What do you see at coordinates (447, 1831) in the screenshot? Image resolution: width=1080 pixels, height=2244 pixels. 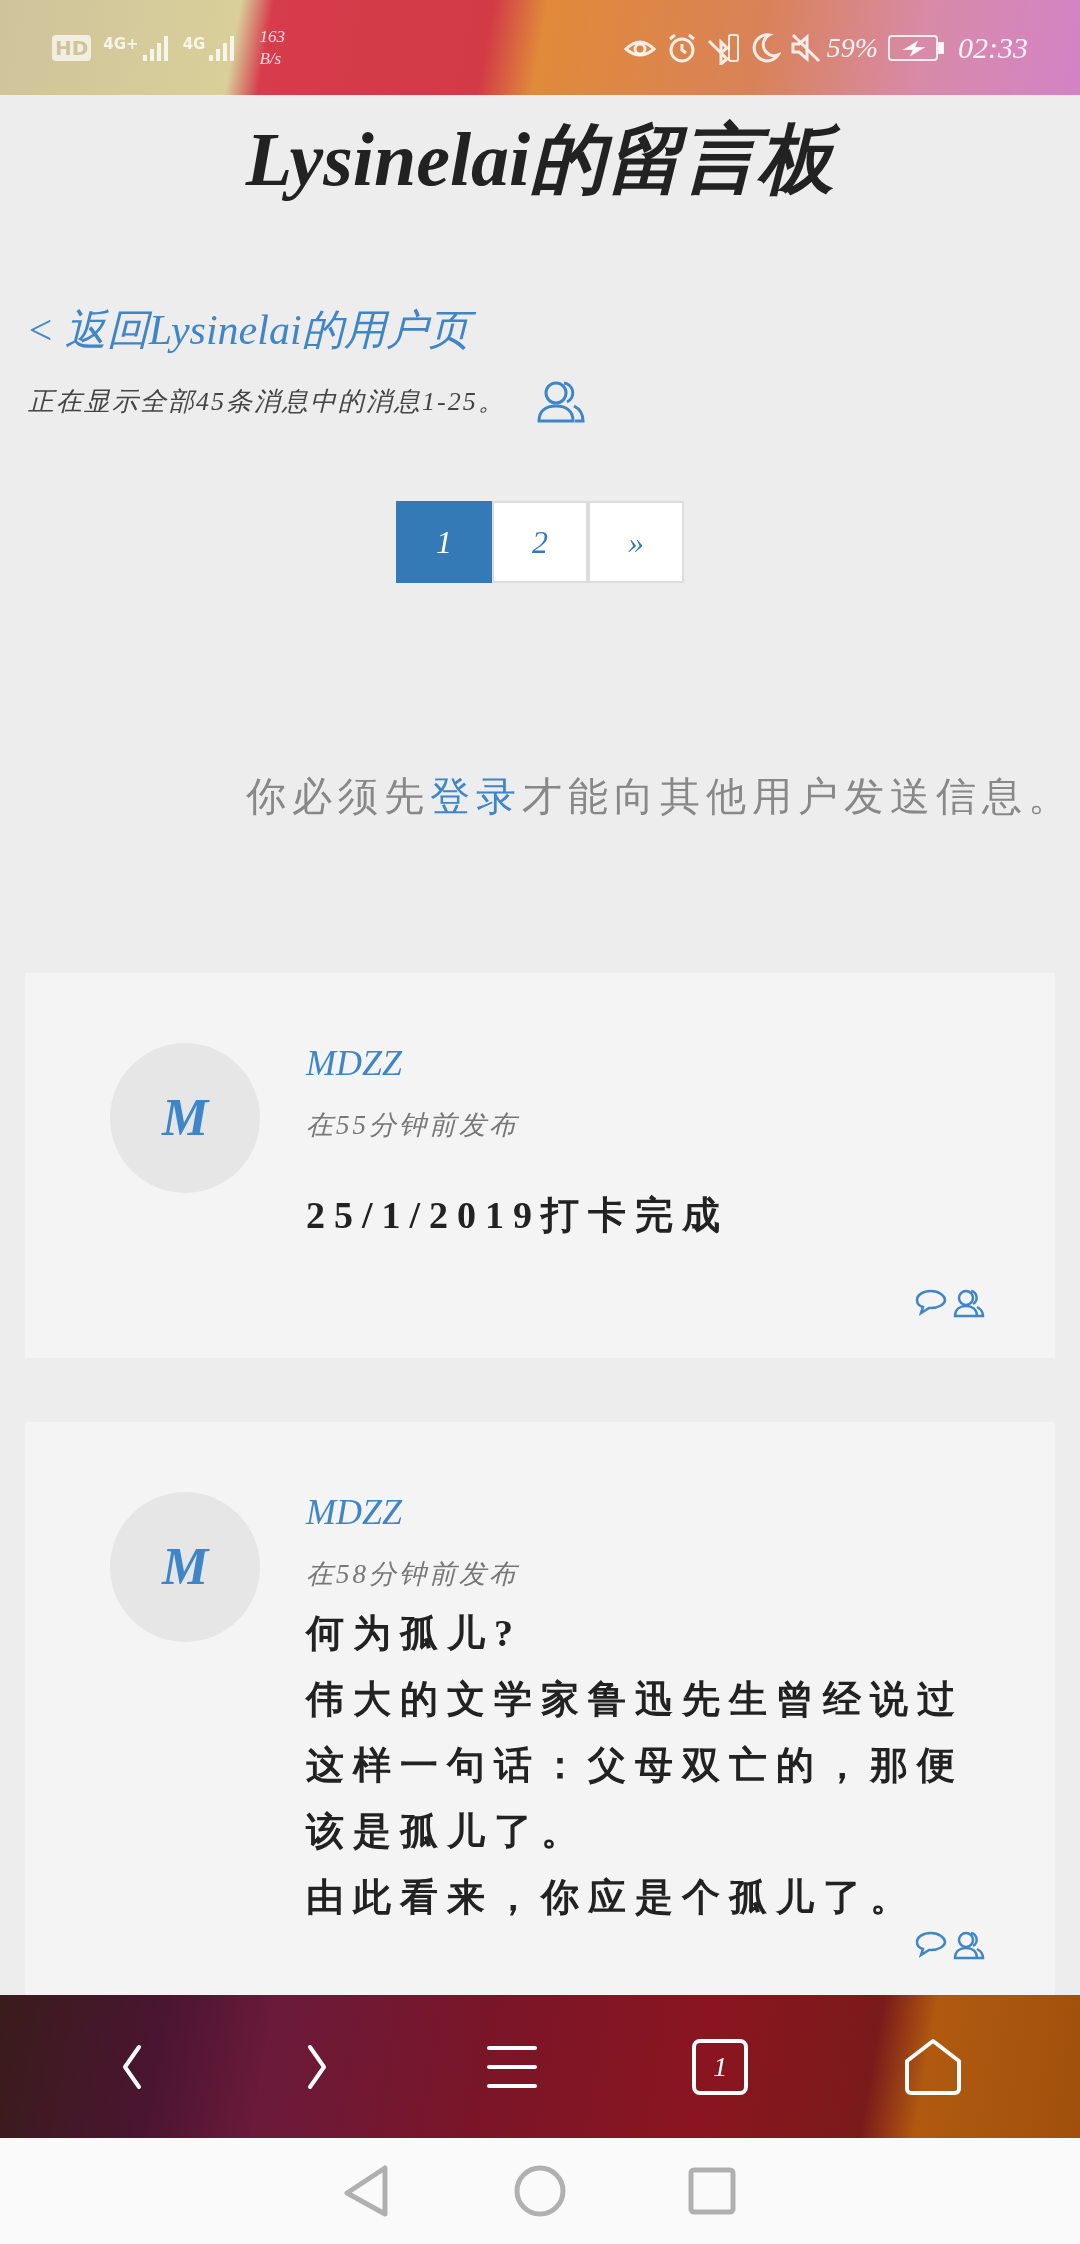 I see `message-text: 该是孤儿了。` at bounding box center [447, 1831].